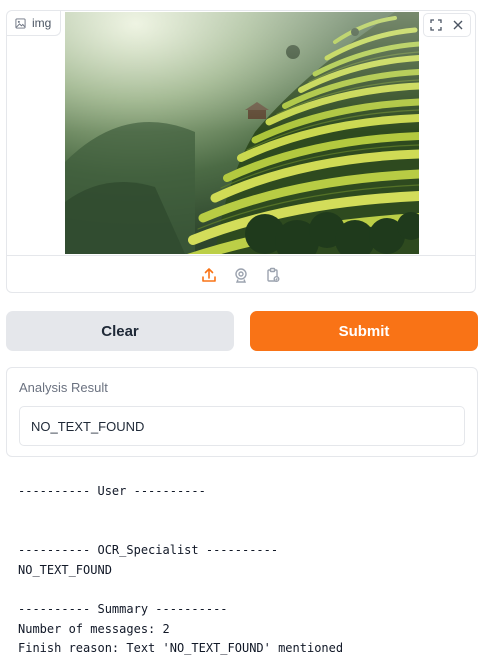  Describe the element at coordinates (123, 609) in the screenshot. I see `log-summary-header: ---------- Summary ----------` at that location.